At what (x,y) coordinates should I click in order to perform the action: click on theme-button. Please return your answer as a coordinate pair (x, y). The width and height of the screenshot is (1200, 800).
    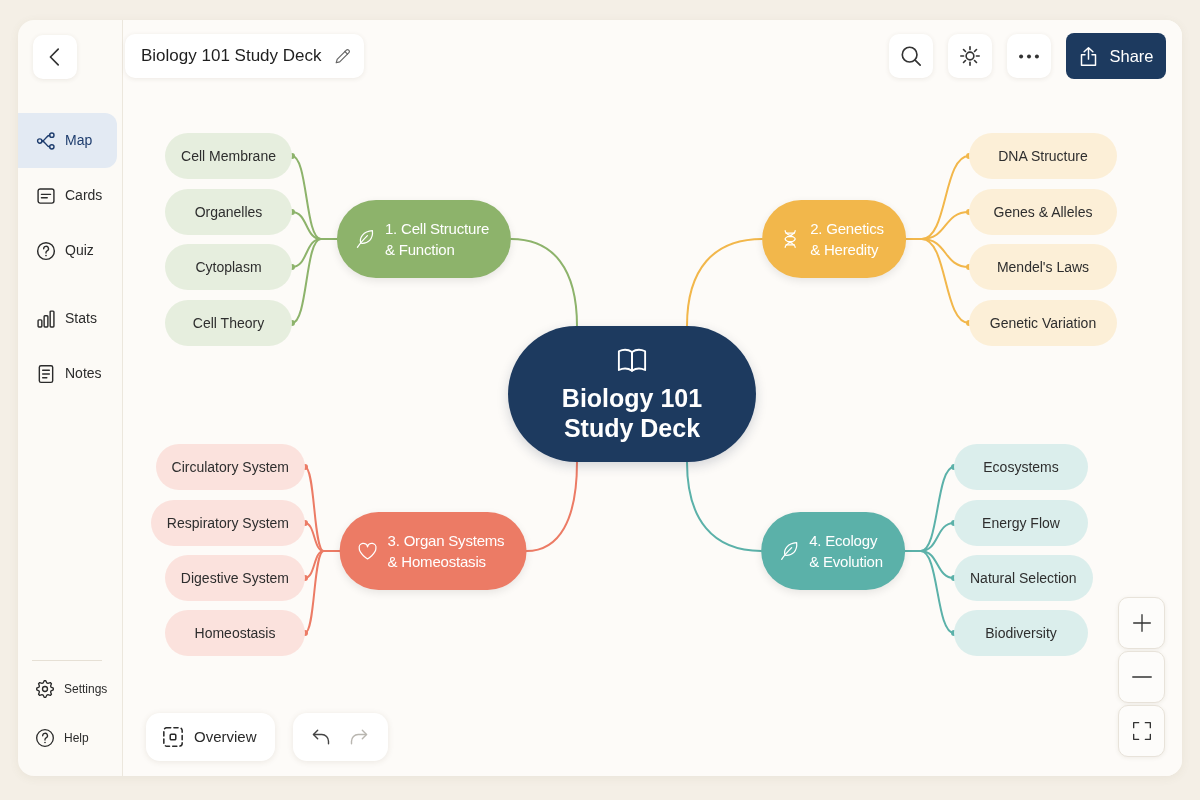
    Looking at the image, I should click on (970, 56).